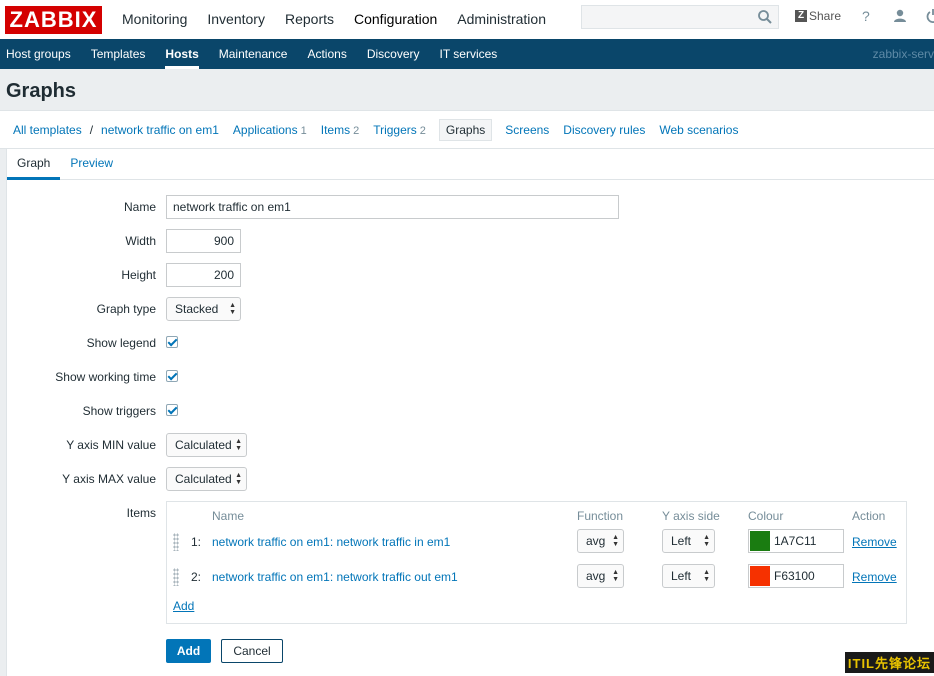 The width and height of the screenshot is (934, 676). Describe the element at coordinates (303, 130) in the screenshot. I see `applications-count: 1` at that location.